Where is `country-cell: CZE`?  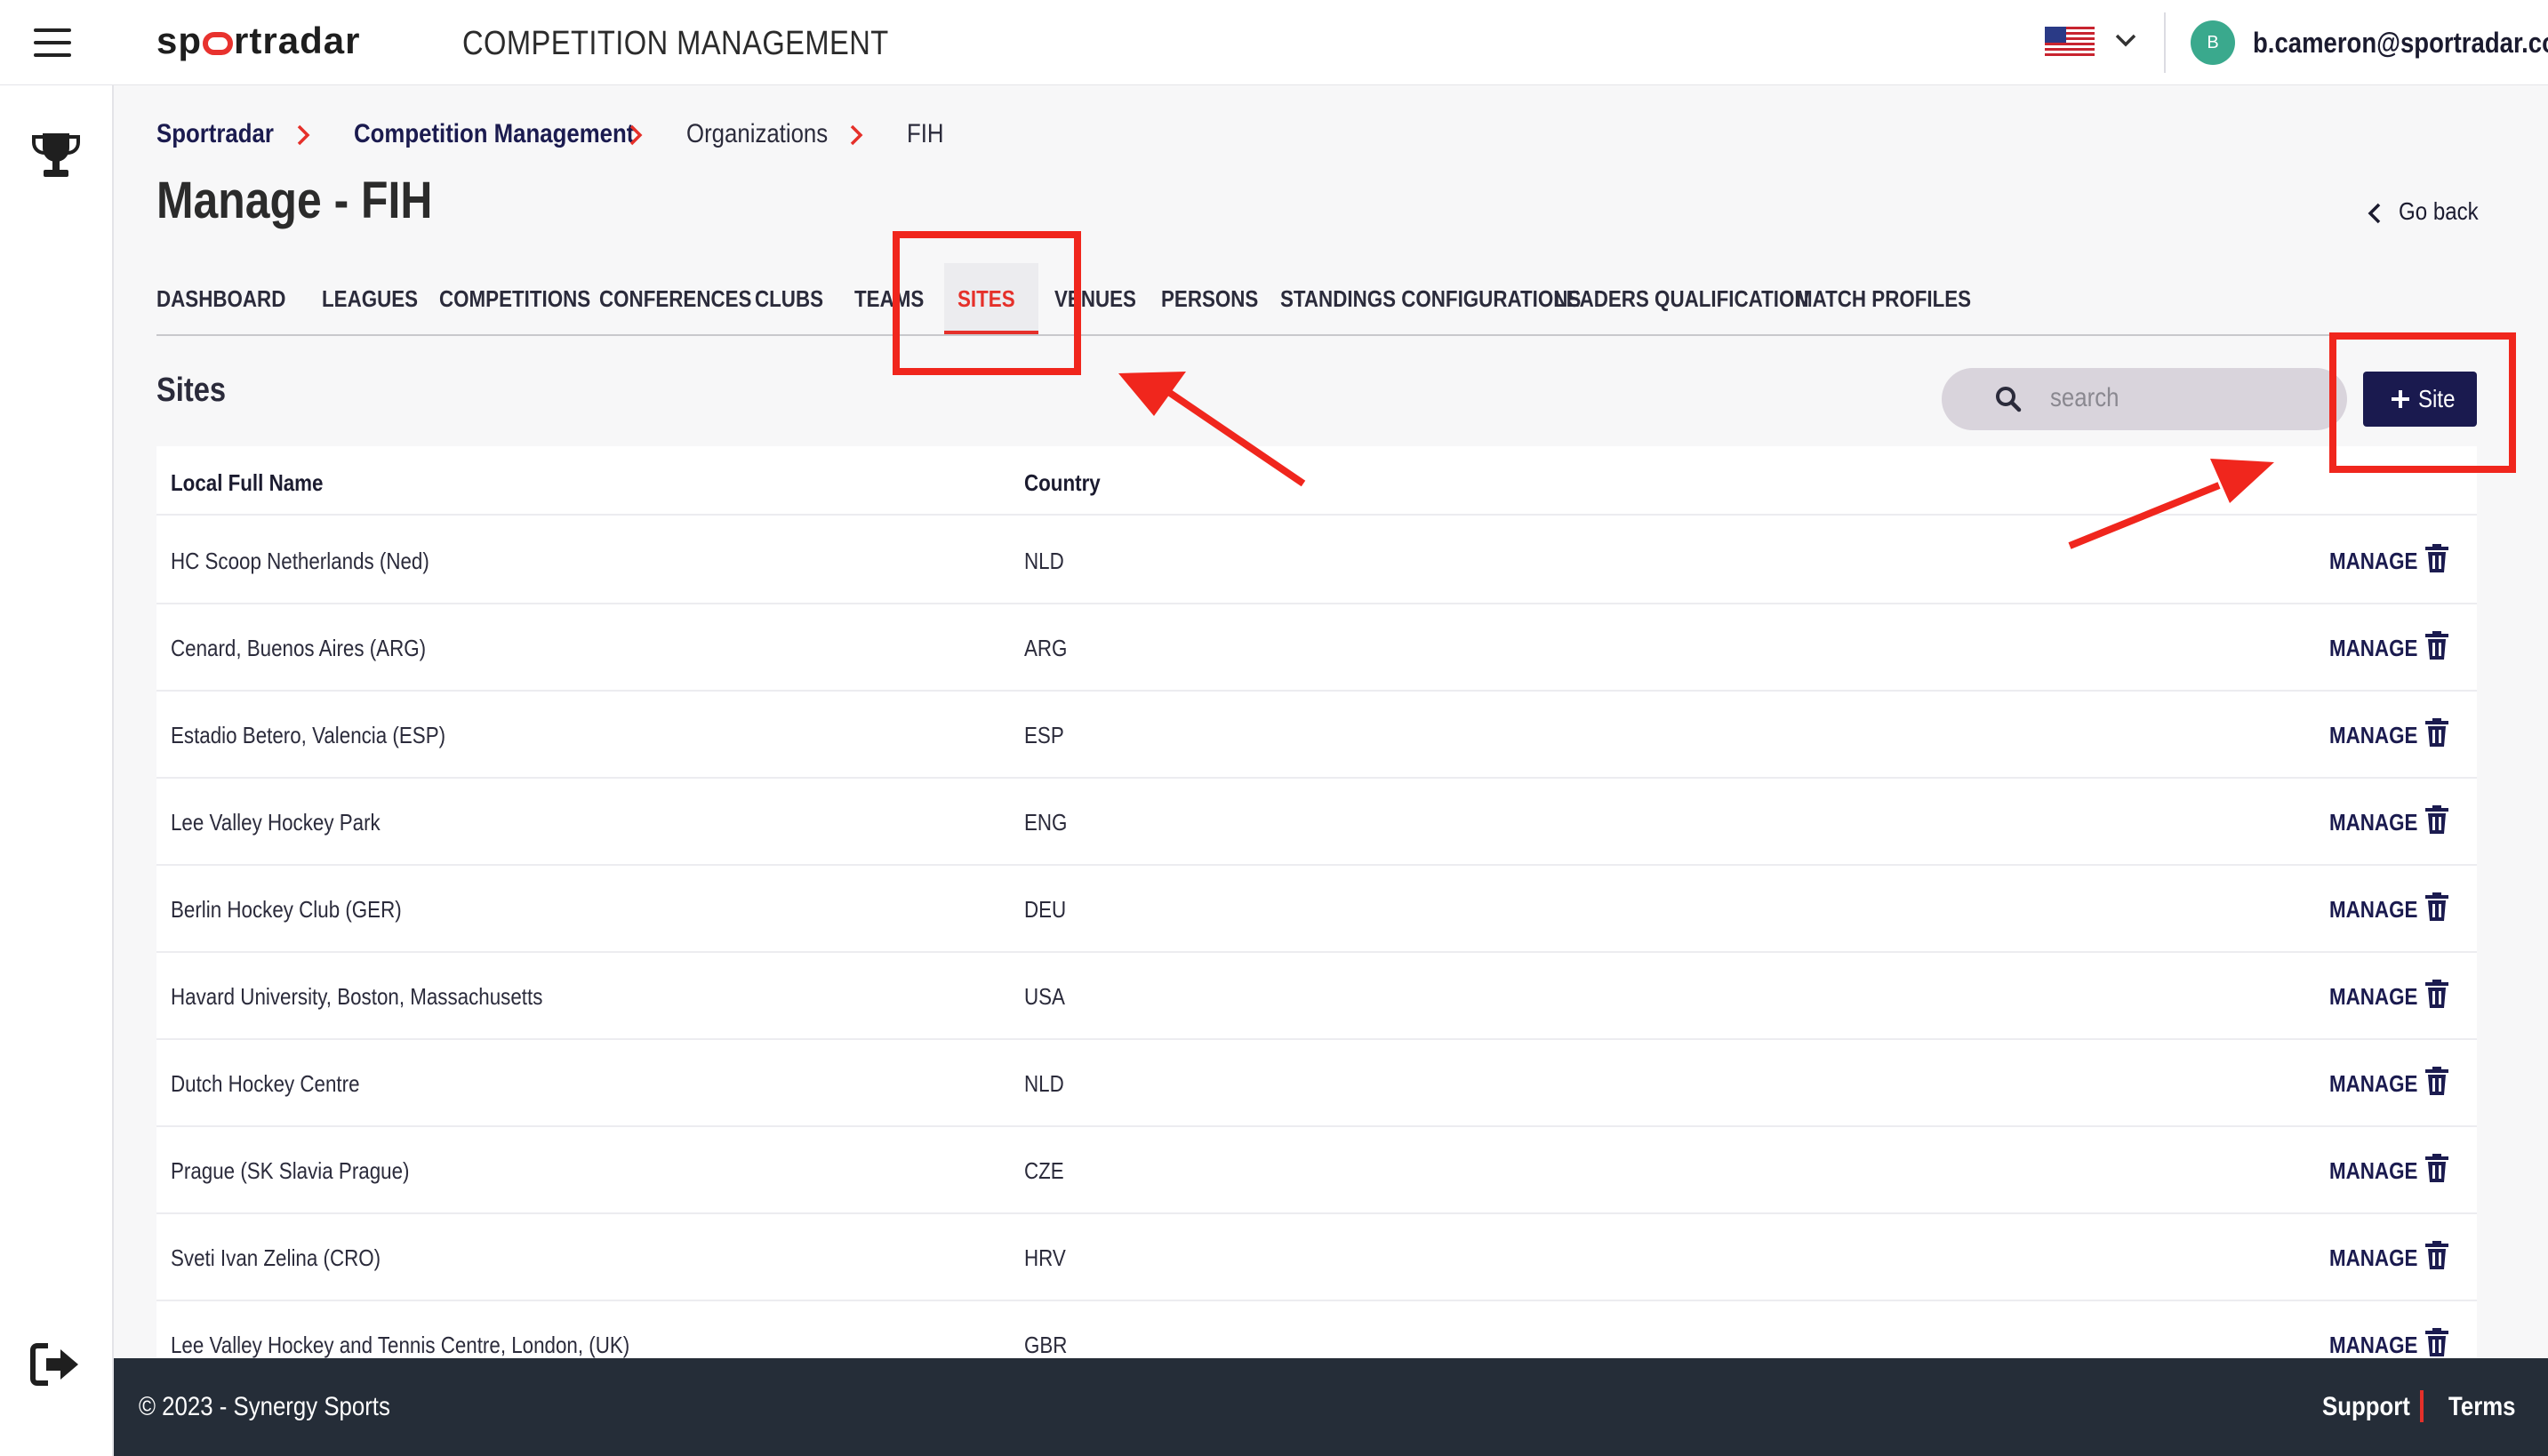 country-cell: CZE is located at coordinates (1044, 1170).